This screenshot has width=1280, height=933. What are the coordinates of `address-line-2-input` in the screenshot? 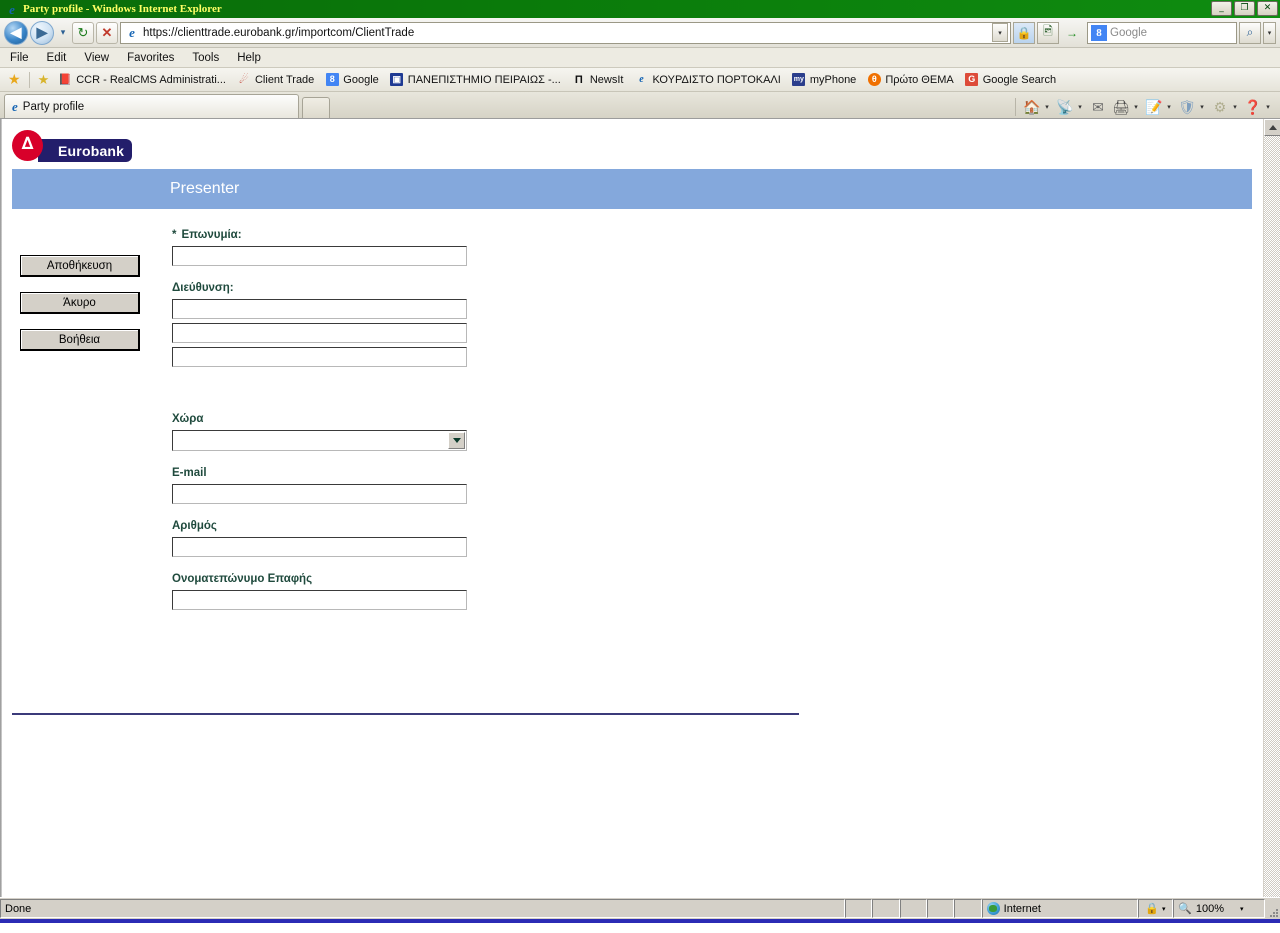 It's located at (319, 333).